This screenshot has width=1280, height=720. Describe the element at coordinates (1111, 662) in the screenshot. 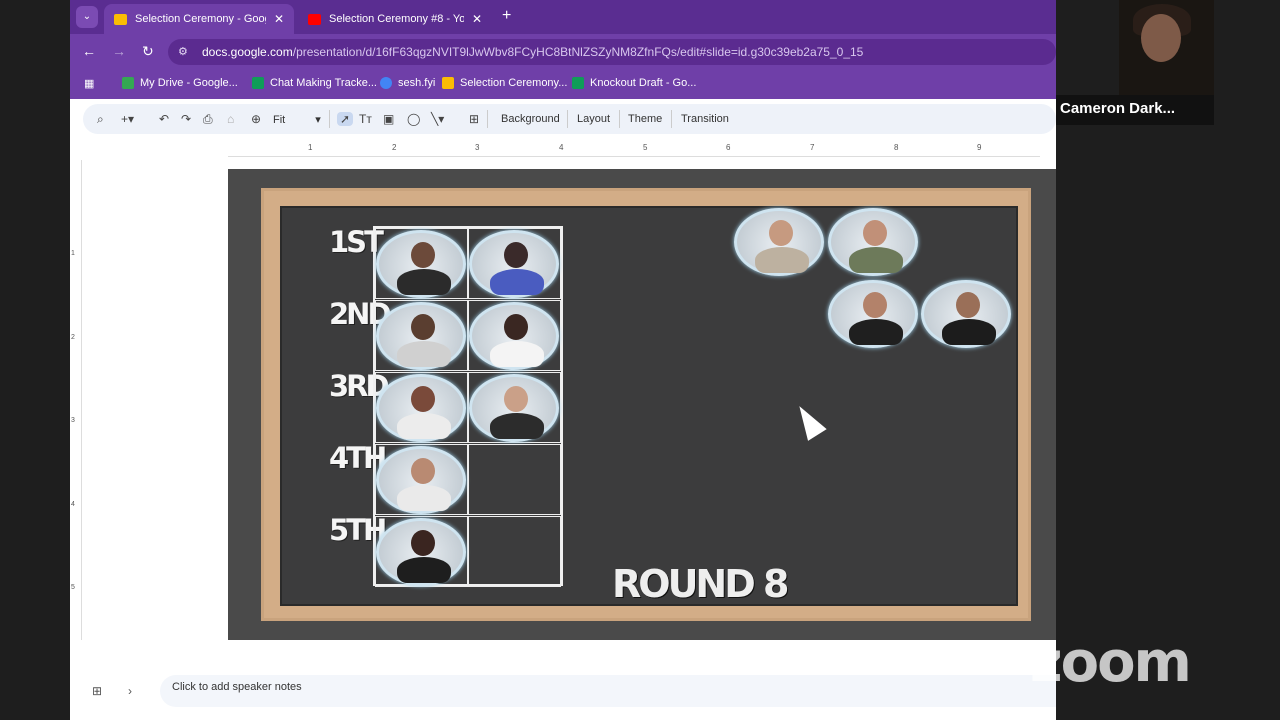

I see `zoom-watermark: zoom` at that location.